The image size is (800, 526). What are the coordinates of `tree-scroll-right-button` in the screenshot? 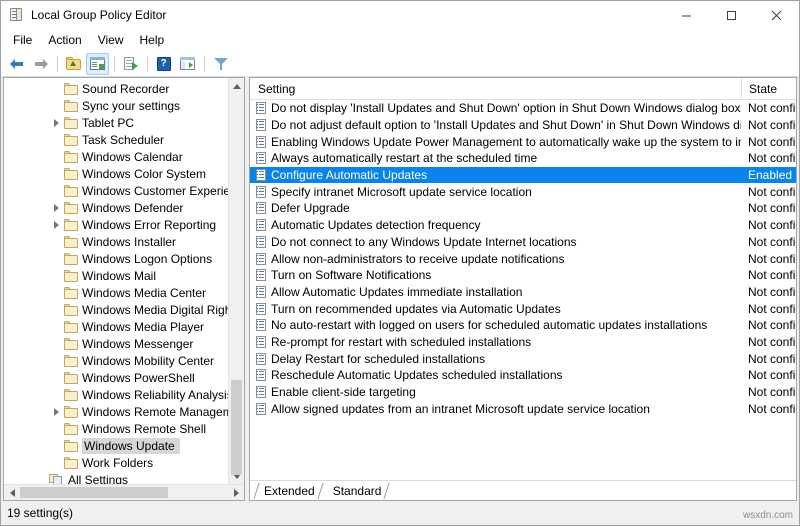 It's located at (236, 492).